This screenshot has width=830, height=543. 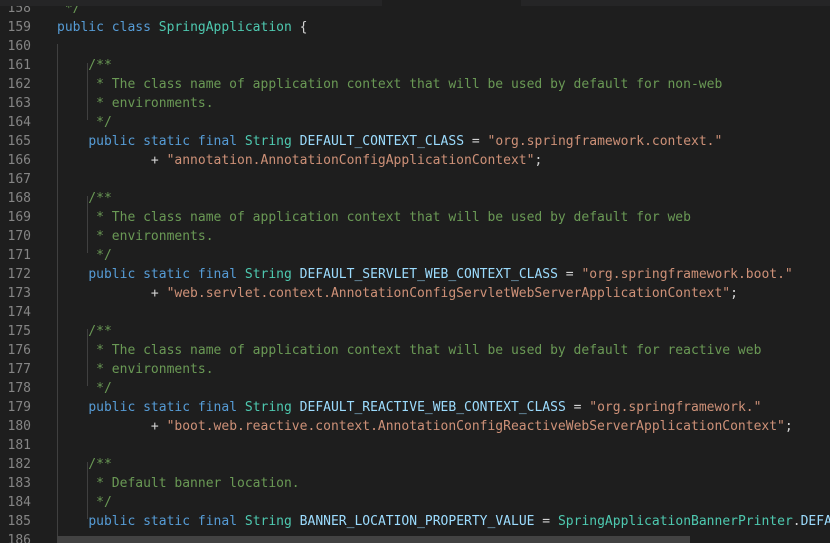 What do you see at coordinates (19, 407) in the screenshot?
I see `line-number: 179` at bounding box center [19, 407].